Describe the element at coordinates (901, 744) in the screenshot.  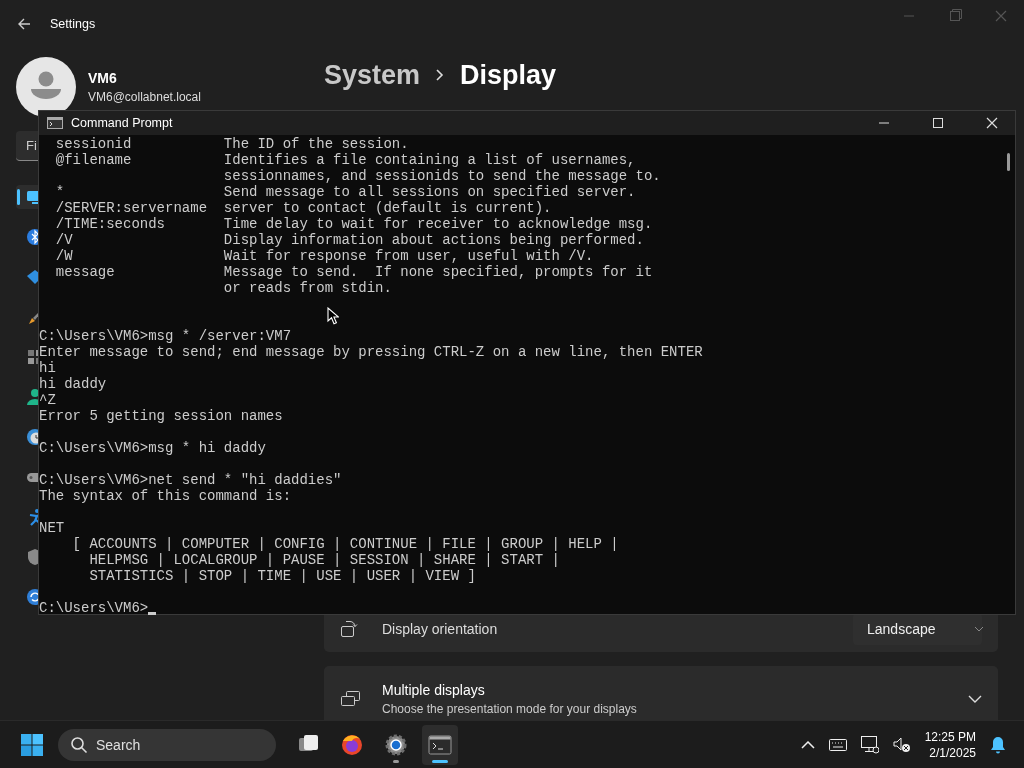
I see `speaker-muted-icon` at that location.